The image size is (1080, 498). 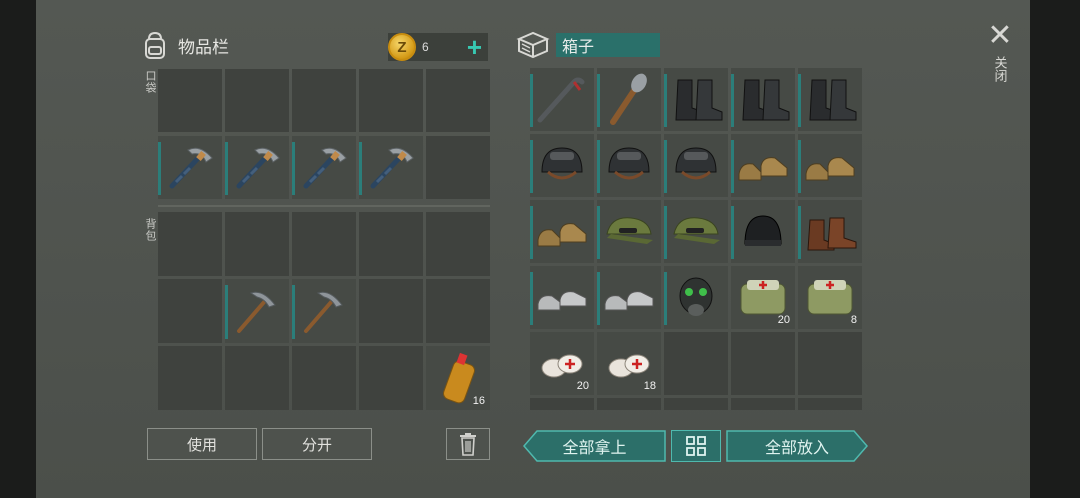 I want to click on bandage-slot: 20, so click(x=562, y=363).